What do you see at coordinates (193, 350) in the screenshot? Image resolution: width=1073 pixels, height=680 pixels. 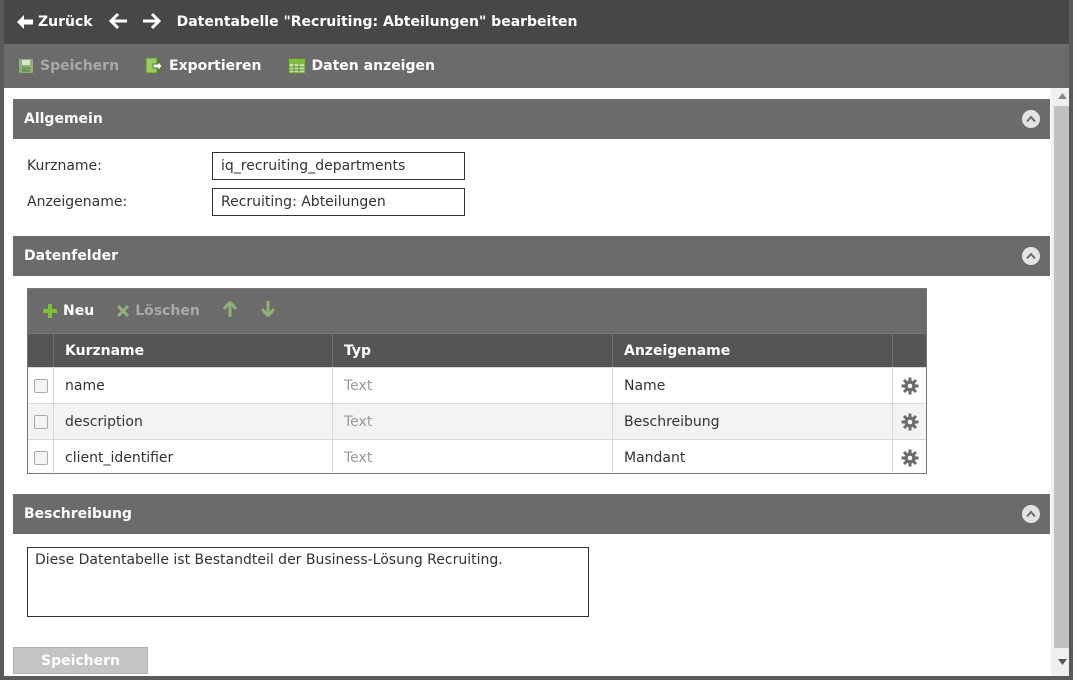 I see `column-header-shortname: Kurzname` at bounding box center [193, 350].